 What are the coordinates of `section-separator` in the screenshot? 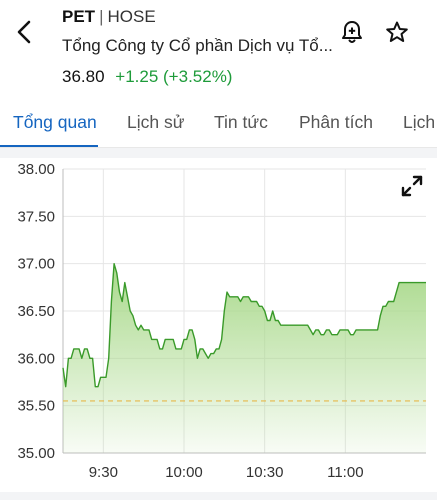 It's located at (218, 153).